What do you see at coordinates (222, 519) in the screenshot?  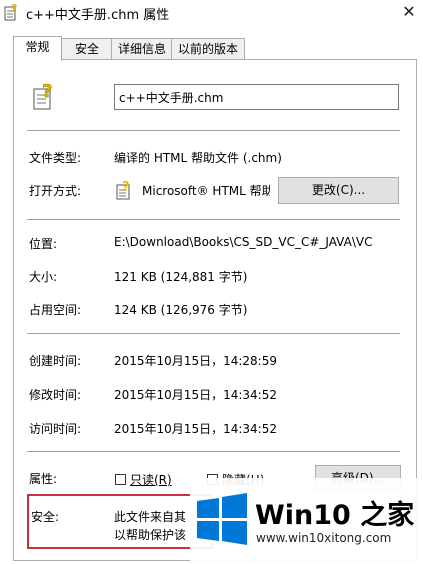 I see `windows-logo-icon` at bounding box center [222, 519].